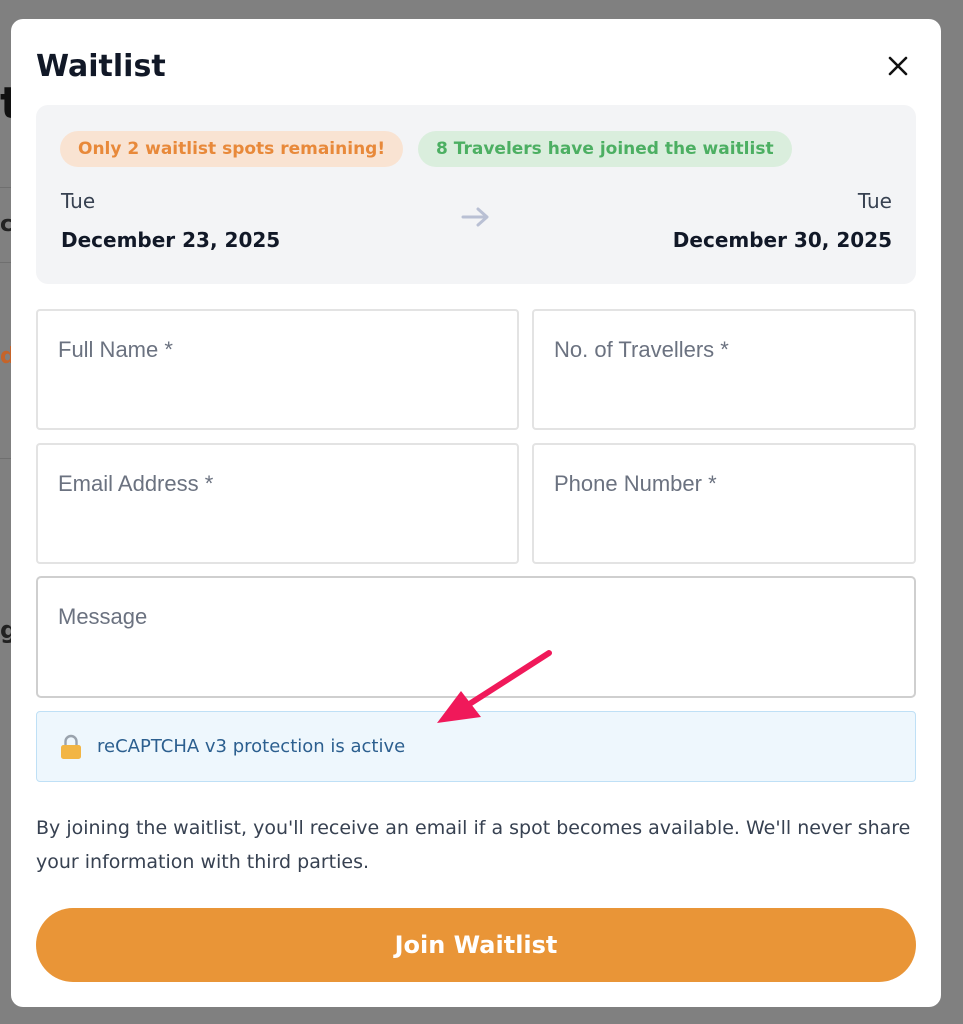 The image size is (963, 1024). What do you see at coordinates (232, 149) in the screenshot?
I see `spots-remaining-badge: Only 2 waitlist spots remaining!` at bounding box center [232, 149].